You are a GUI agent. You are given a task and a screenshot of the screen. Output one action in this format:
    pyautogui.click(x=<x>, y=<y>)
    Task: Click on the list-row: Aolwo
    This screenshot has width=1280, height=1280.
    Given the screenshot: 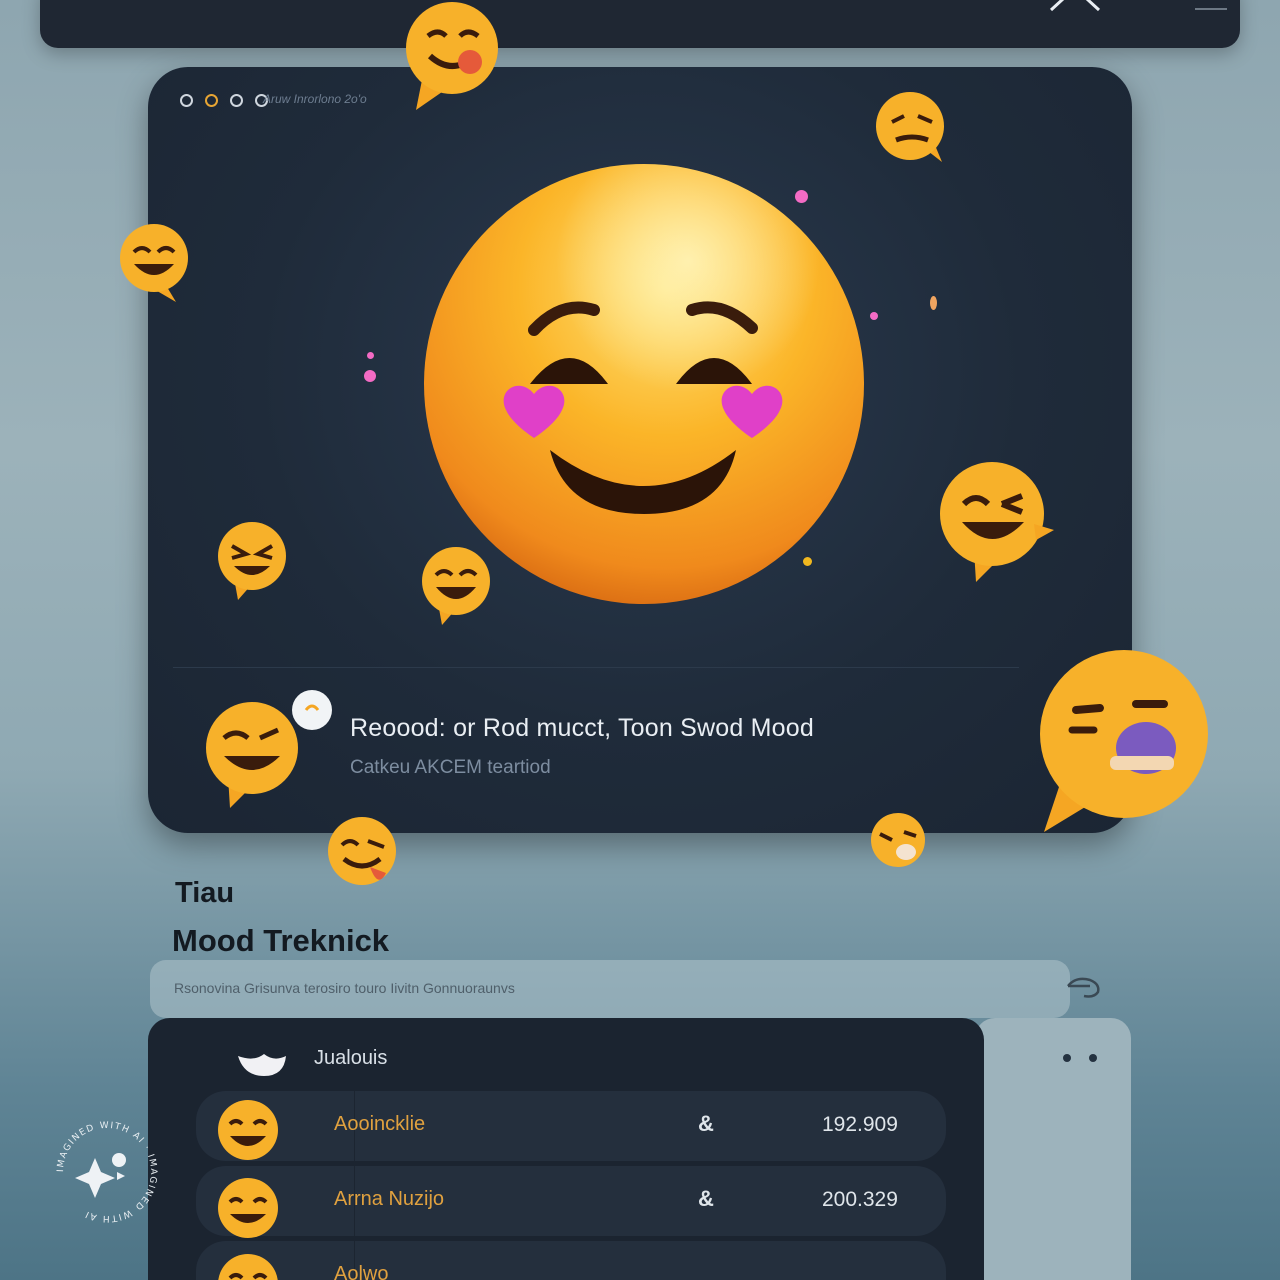 What is the action you would take?
    pyautogui.click(x=571, y=1260)
    